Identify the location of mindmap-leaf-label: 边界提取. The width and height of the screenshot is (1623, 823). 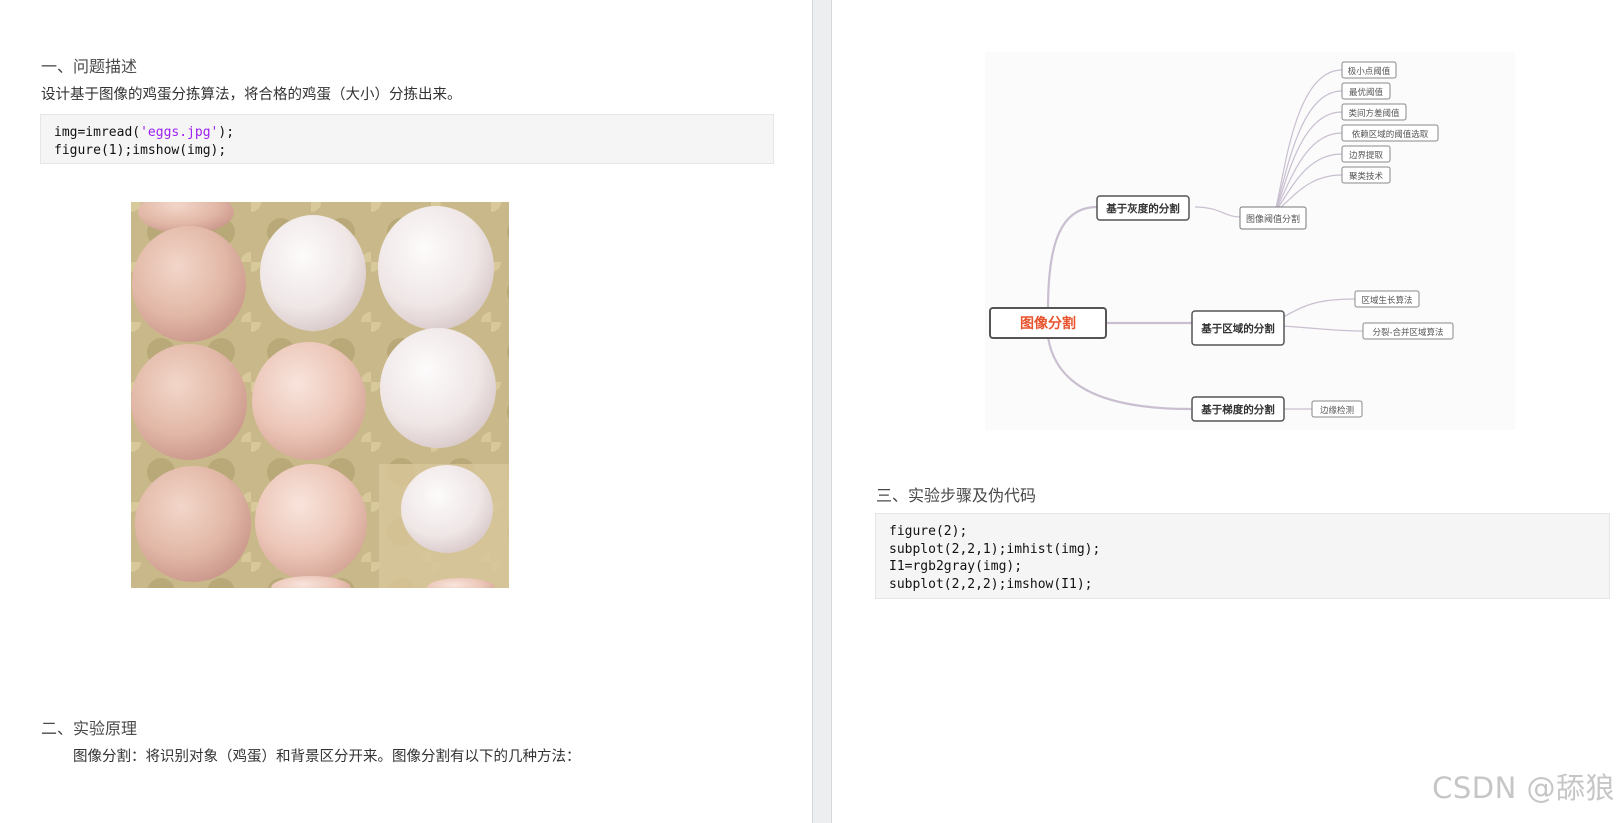
(1366, 155).